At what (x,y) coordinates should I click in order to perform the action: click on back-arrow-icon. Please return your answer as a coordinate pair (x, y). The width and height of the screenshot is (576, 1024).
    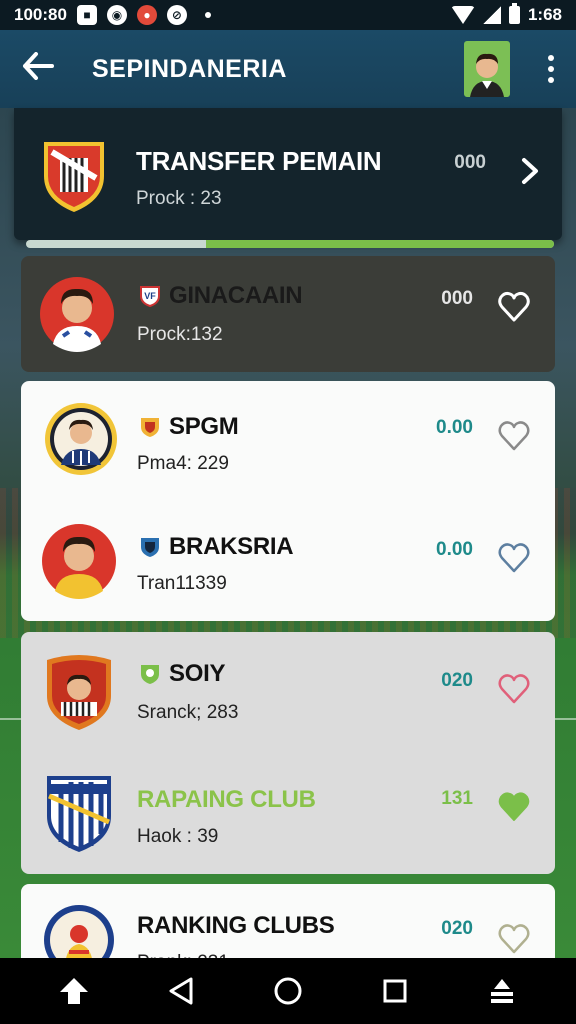
    Looking at the image, I should click on (42, 69).